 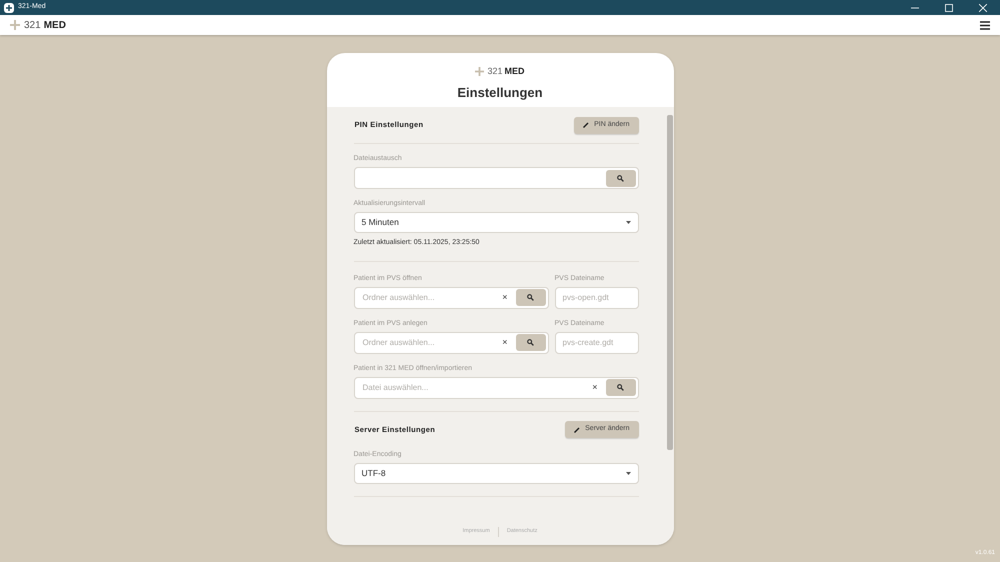 What do you see at coordinates (949, 8) in the screenshot?
I see `maximize-icon` at bounding box center [949, 8].